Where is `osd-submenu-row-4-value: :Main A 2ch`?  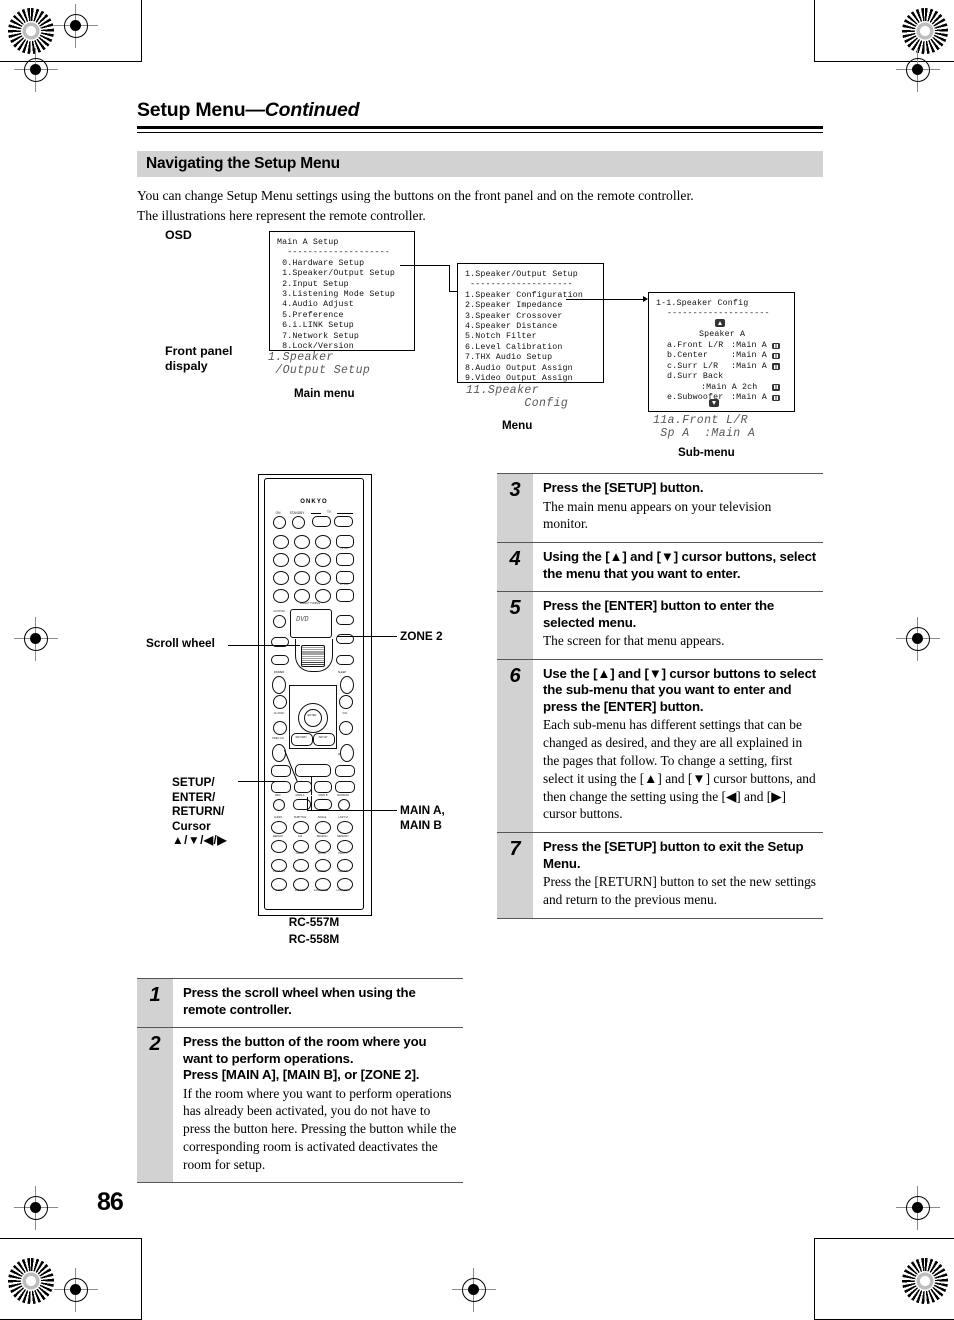 osd-submenu-row-4-value: :Main A 2ch is located at coordinates (729, 387).